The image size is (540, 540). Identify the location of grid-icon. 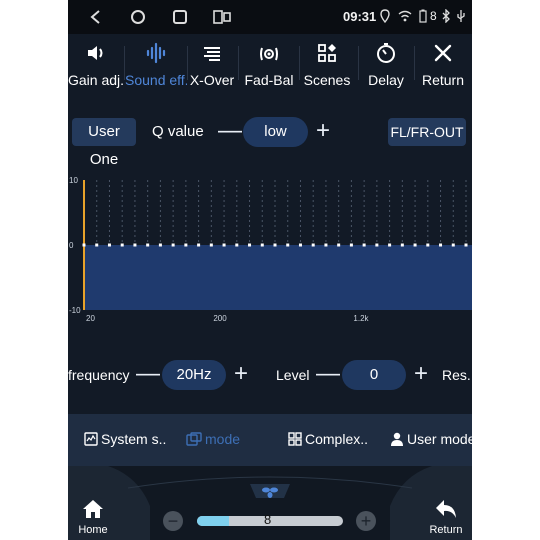
(295, 439).